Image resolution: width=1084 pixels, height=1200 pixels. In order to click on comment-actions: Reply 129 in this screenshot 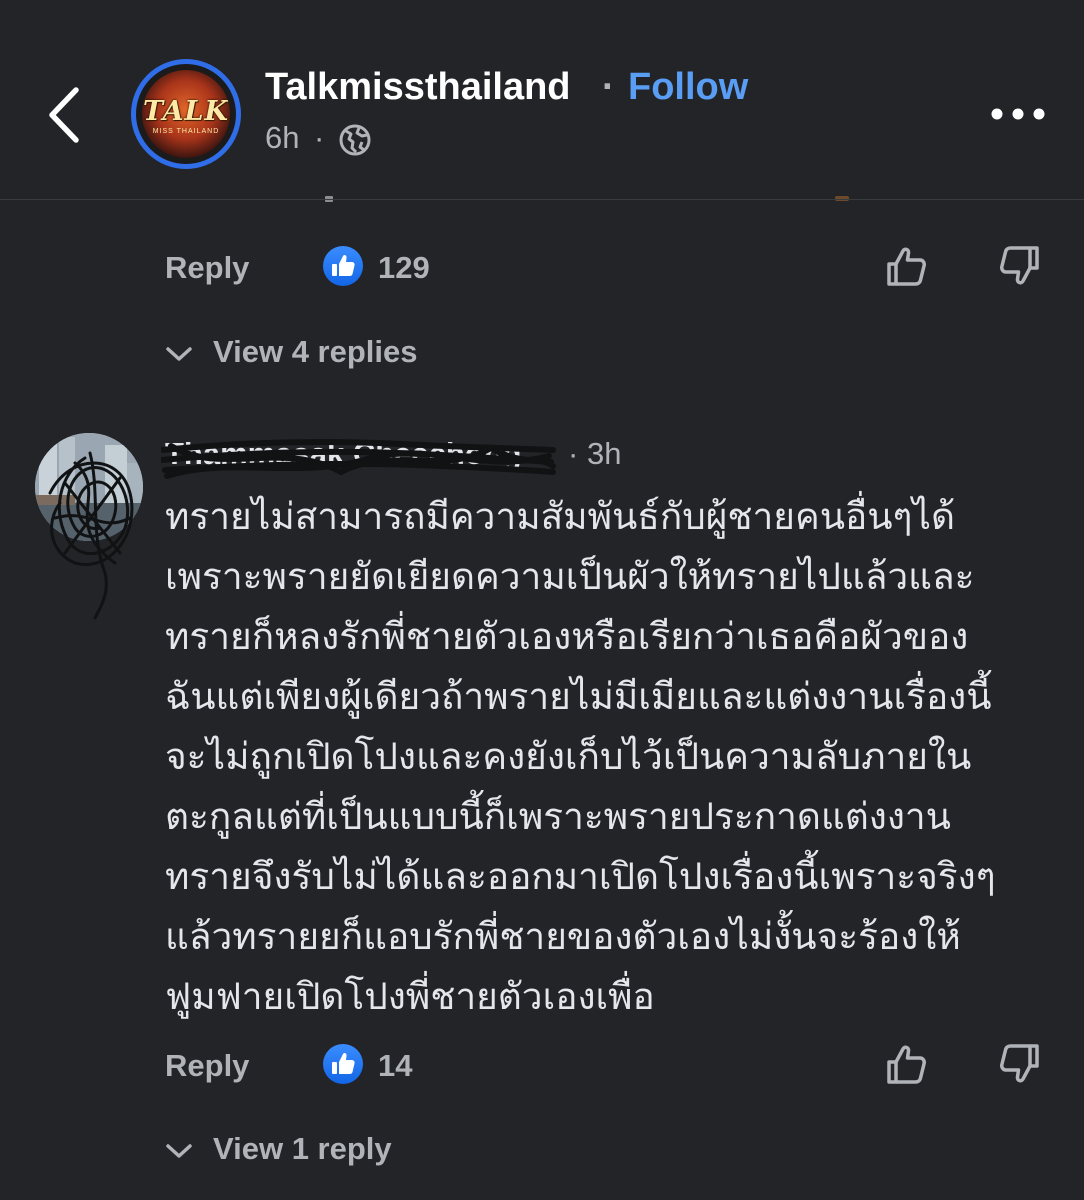, I will do `click(542, 272)`.